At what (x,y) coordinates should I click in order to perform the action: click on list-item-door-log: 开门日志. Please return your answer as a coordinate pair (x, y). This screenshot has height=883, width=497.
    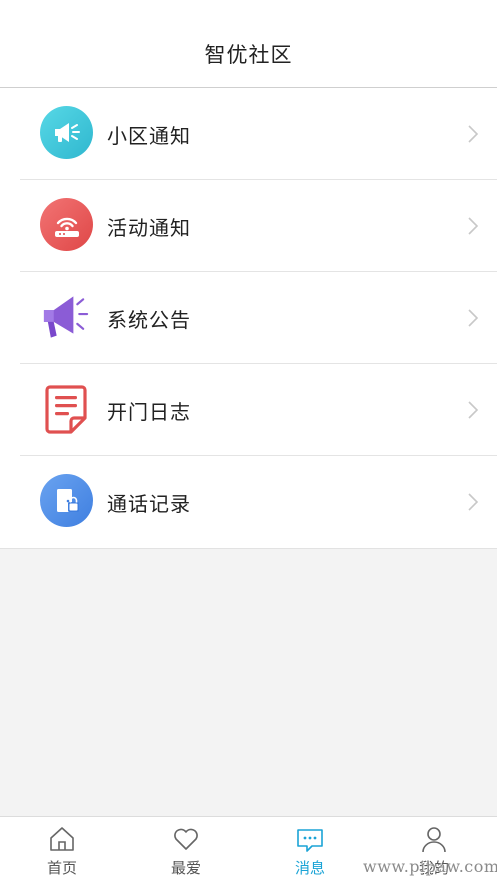
    Looking at the image, I should click on (248, 410).